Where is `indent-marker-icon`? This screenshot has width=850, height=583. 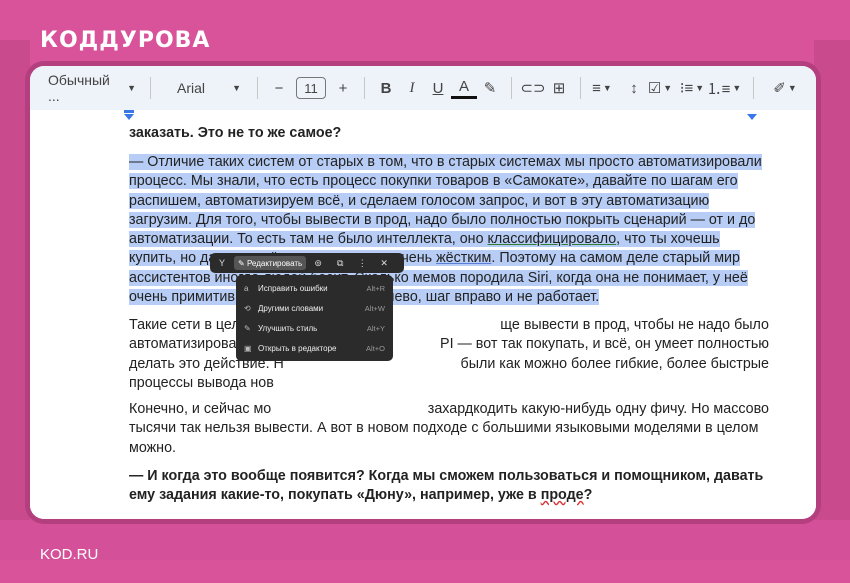 indent-marker-icon is located at coordinates (129, 111).